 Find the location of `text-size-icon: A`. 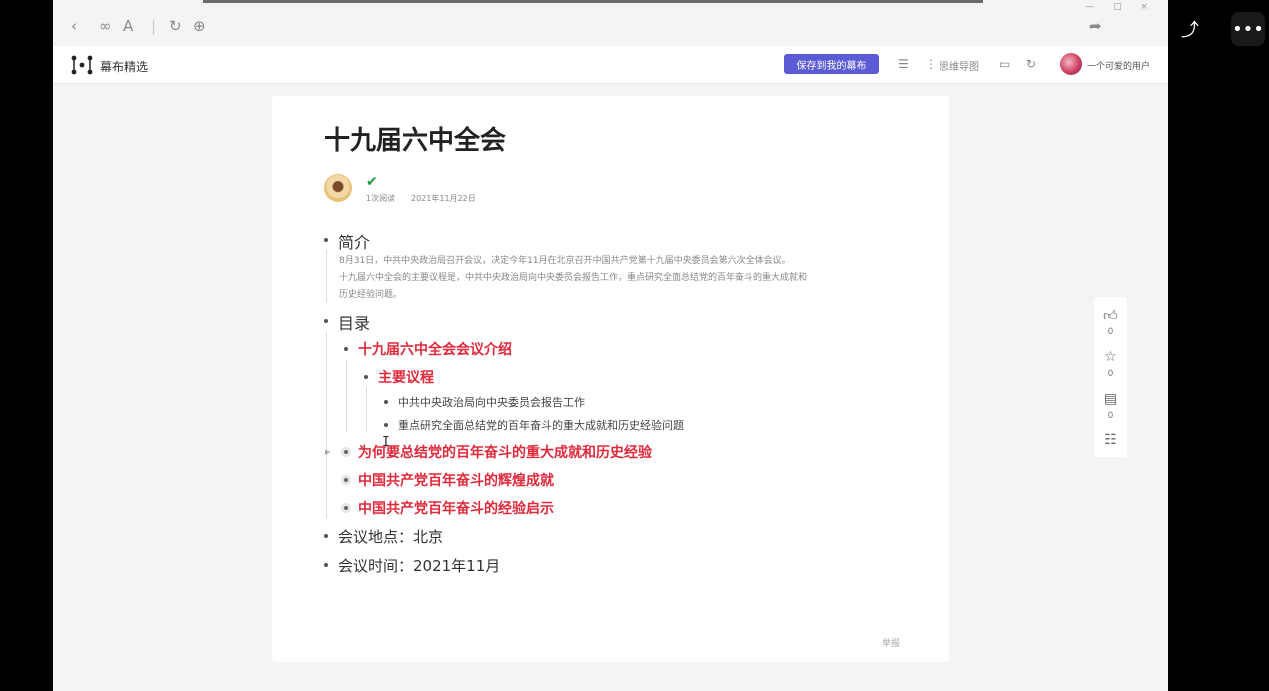

text-size-icon: A is located at coordinates (128, 26).